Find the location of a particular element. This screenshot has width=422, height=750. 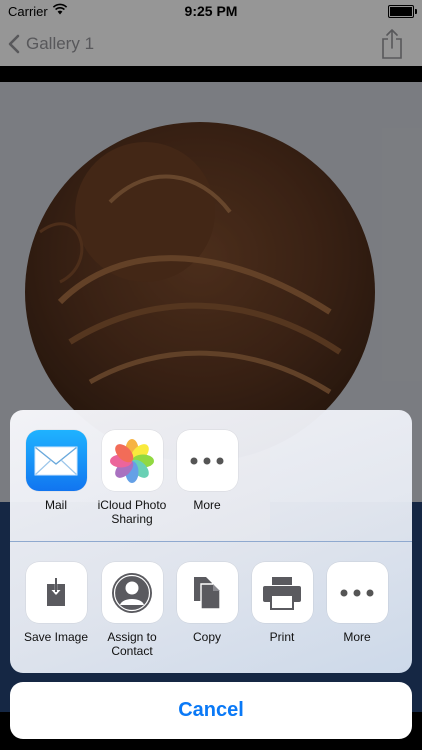

share-item-label: Print is located at coordinates (282, 637).